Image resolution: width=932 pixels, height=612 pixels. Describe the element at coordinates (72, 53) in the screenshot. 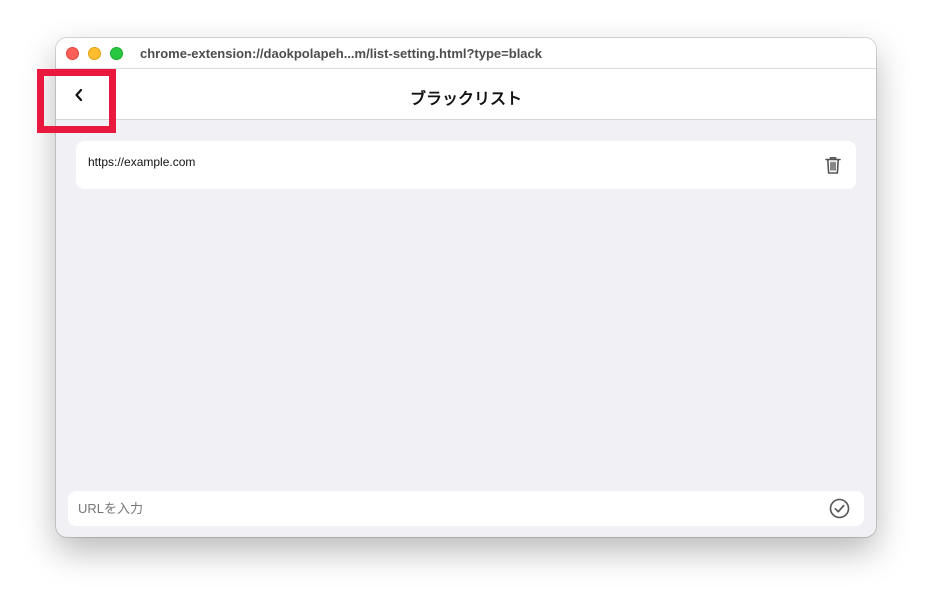

I see `close-window-button` at that location.